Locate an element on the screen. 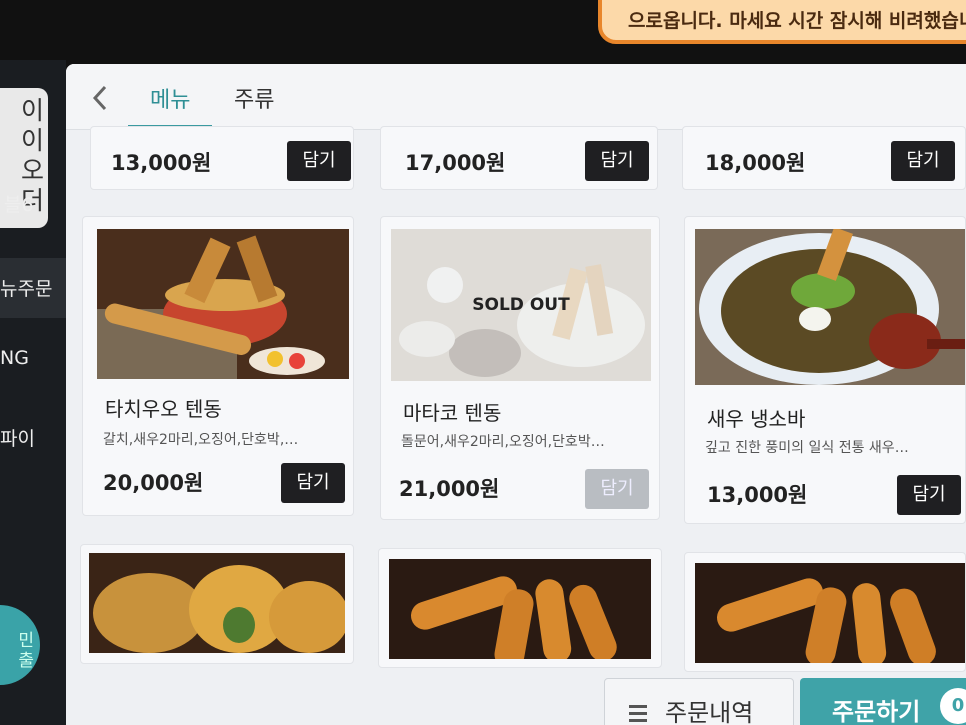 This screenshot has height=725, width=966. tab-drinks: 주류 is located at coordinates (254, 98).